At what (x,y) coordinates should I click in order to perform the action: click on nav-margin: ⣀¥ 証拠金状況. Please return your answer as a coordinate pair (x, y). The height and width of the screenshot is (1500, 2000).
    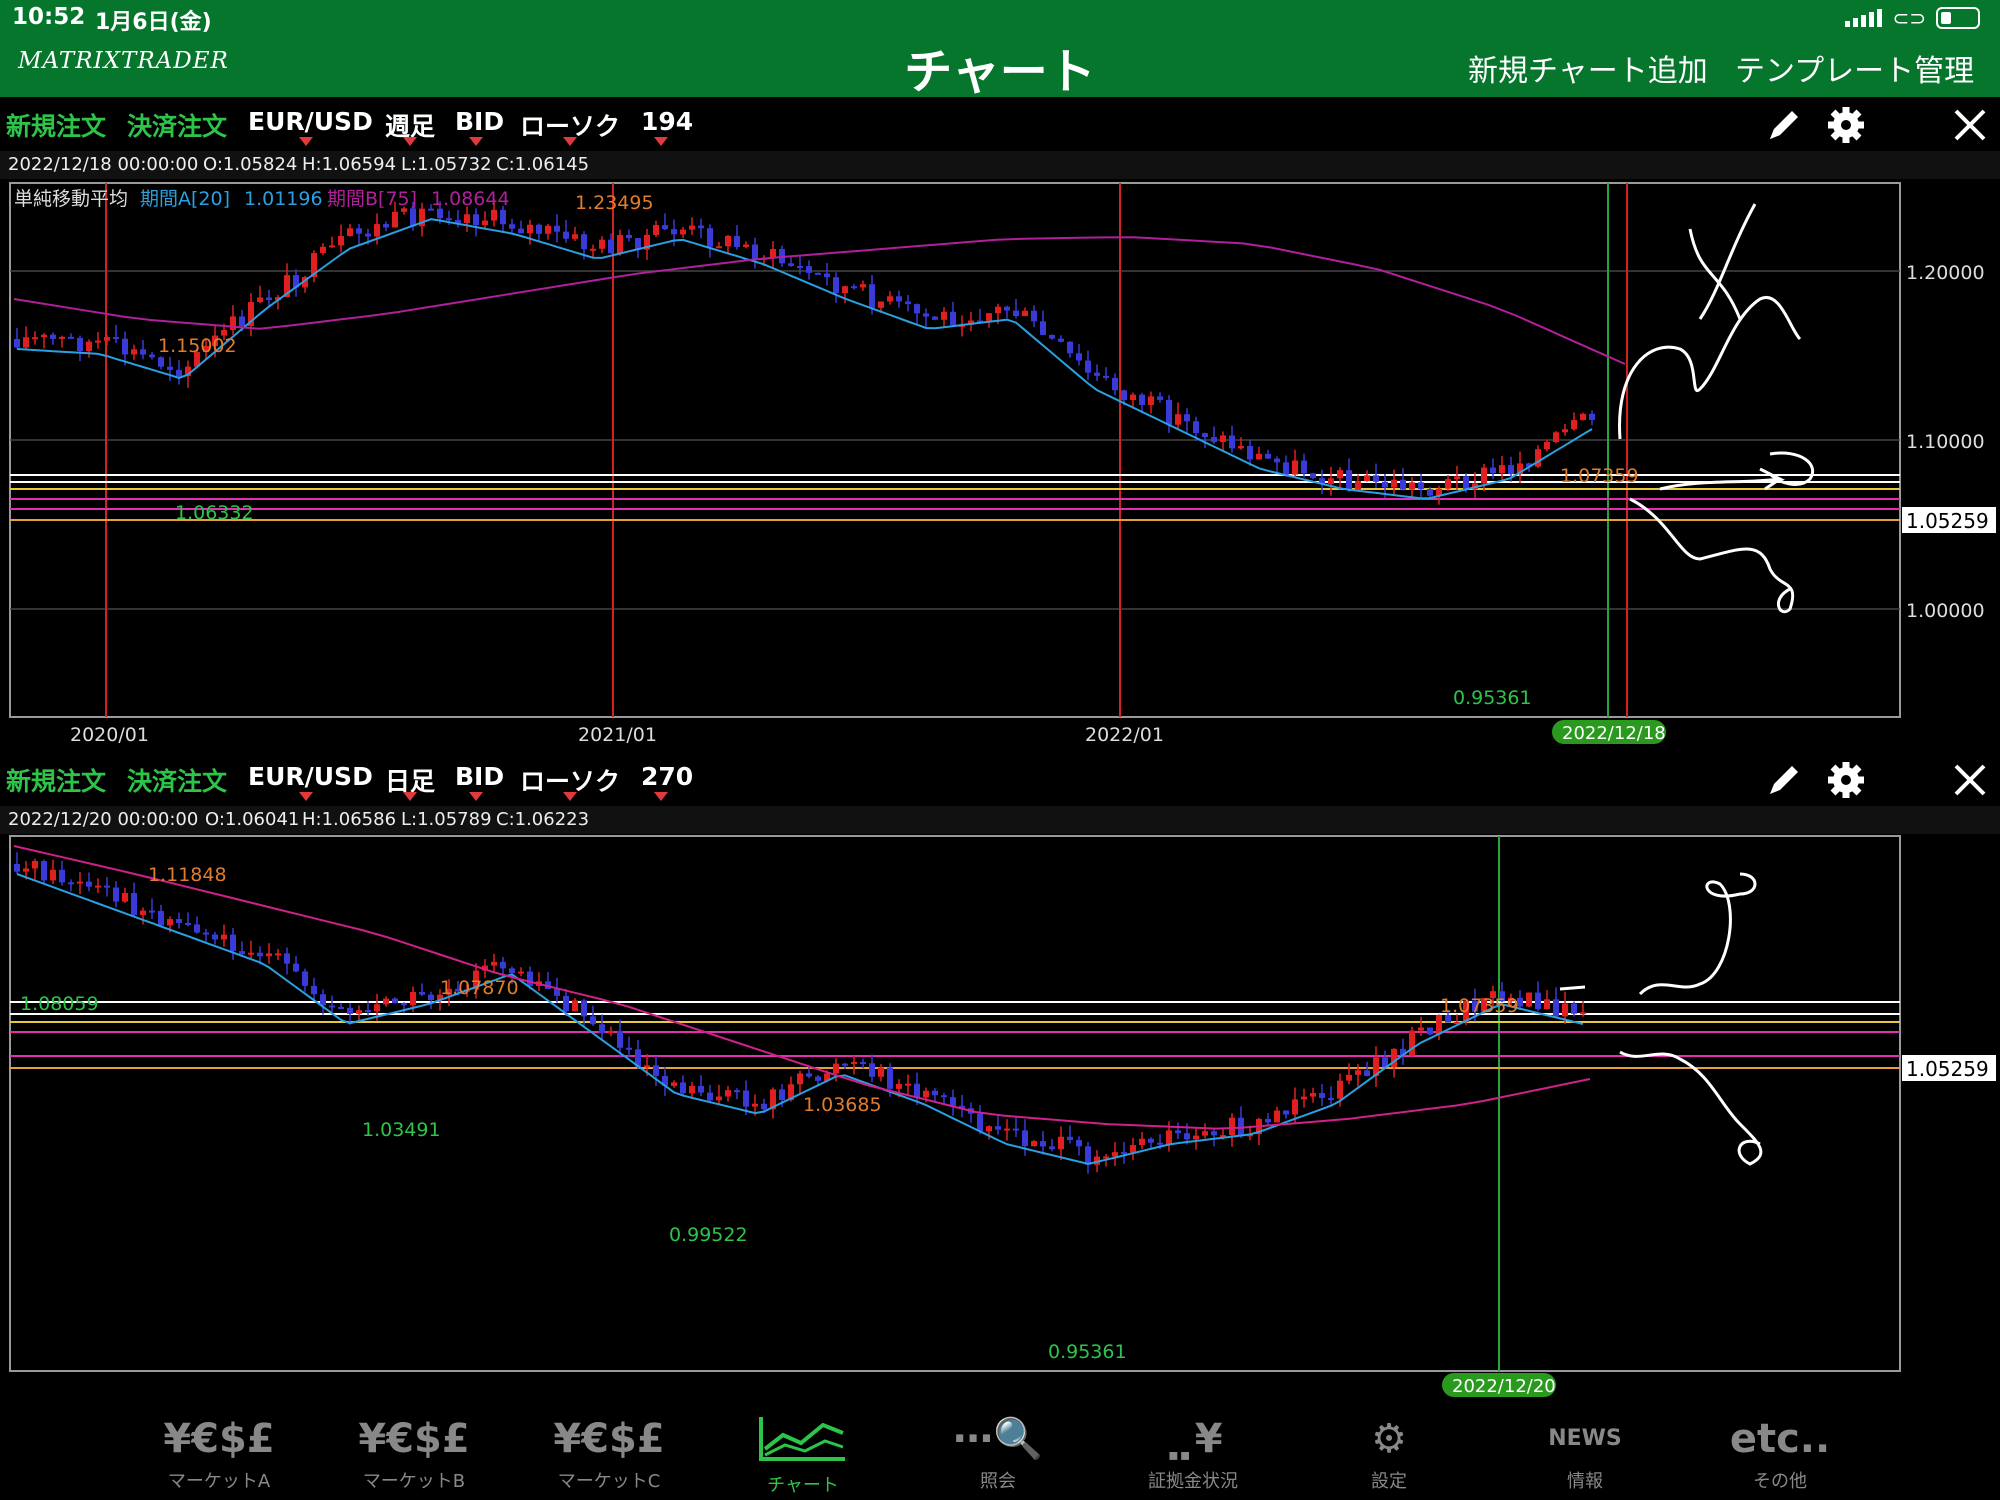
    Looking at the image, I should click on (1193, 1453).